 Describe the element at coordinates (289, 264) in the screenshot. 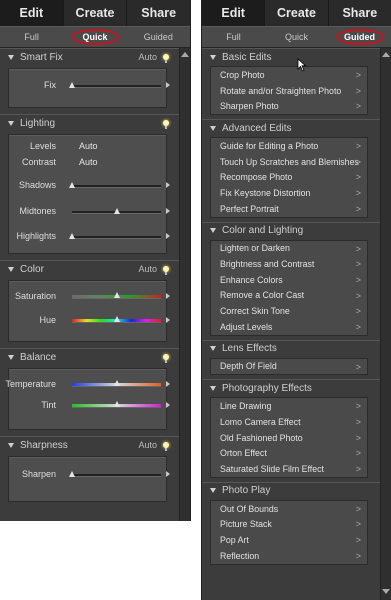

I see `guided-item: Brightness and Contrast >` at that location.